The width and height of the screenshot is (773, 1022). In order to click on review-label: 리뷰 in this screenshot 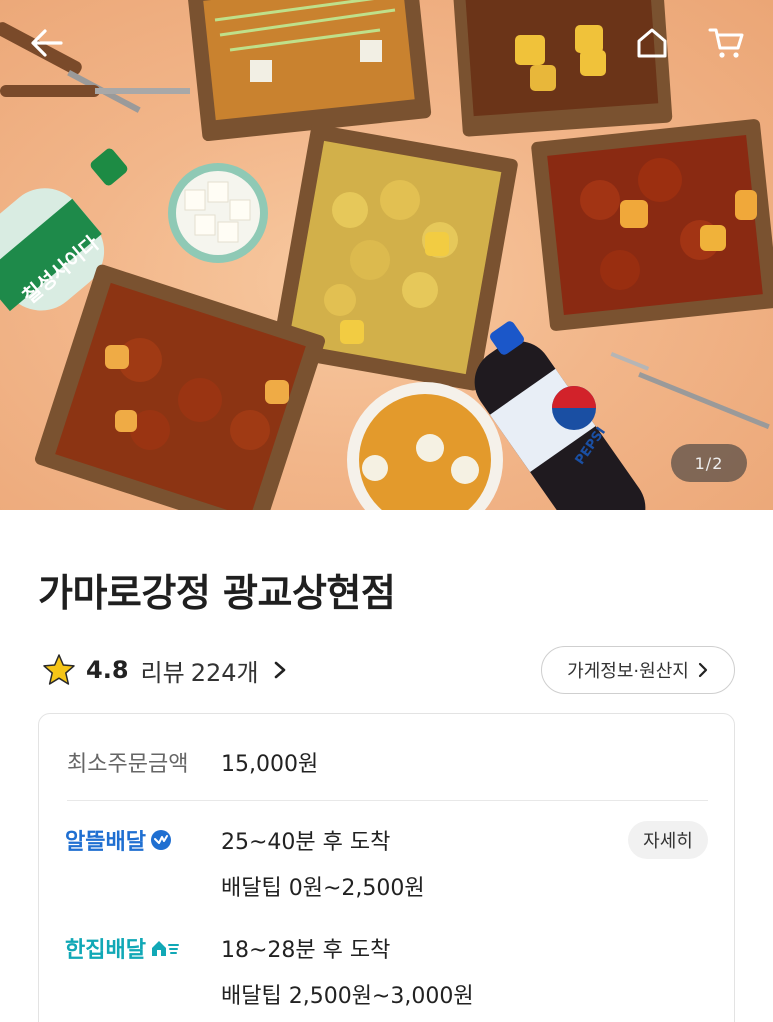, I will do `click(162, 672)`.